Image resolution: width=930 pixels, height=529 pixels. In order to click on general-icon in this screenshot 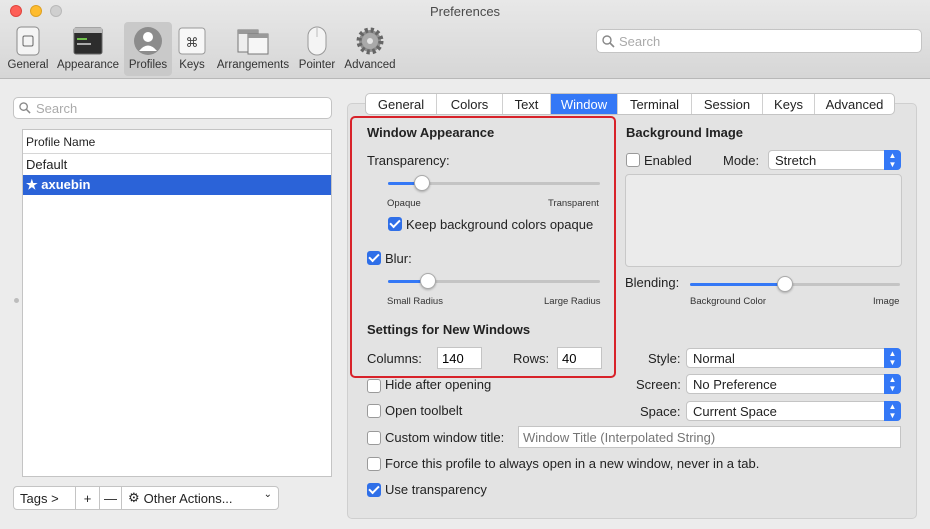, I will do `click(28, 41)`.